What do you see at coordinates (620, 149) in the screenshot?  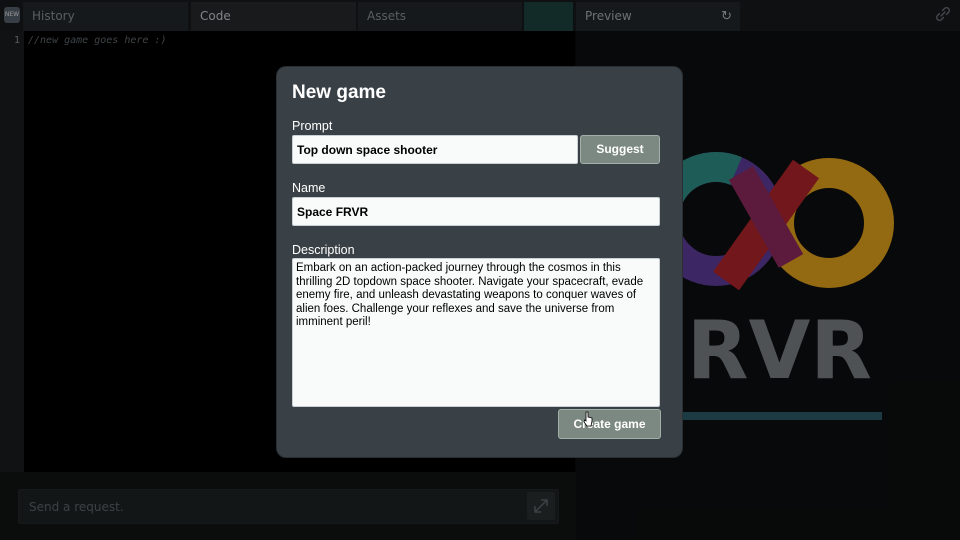 I see `suggest-button: Suggest` at bounding box center [620, 149].